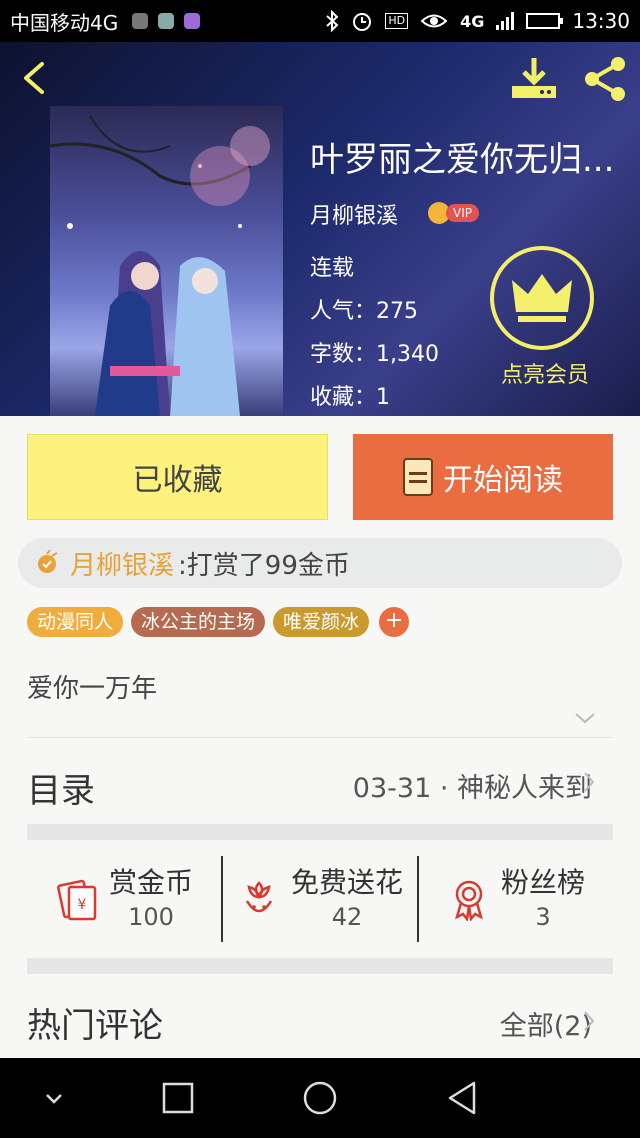 The height and width of the screenshot is (1138, 640). I want to click on member-button, so click(542, 298).